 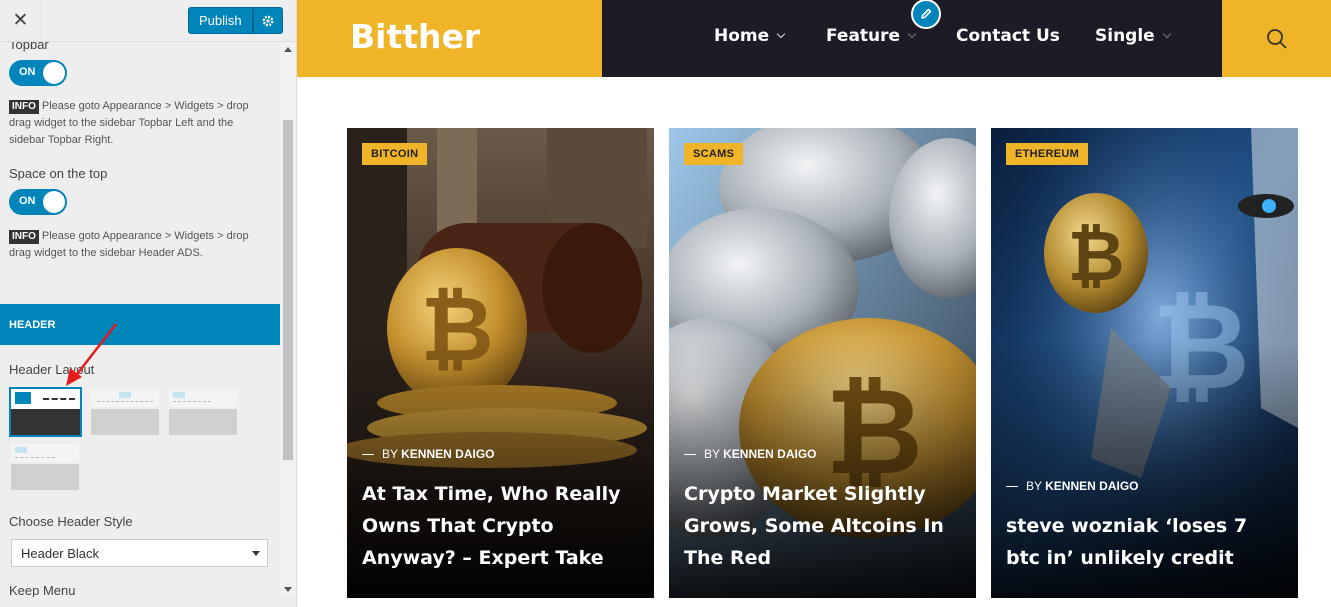 What do you see at coordinates (139, 553) in the screenshot?
I see `header-style-select: Header Black` at bounding box center [139, 553].